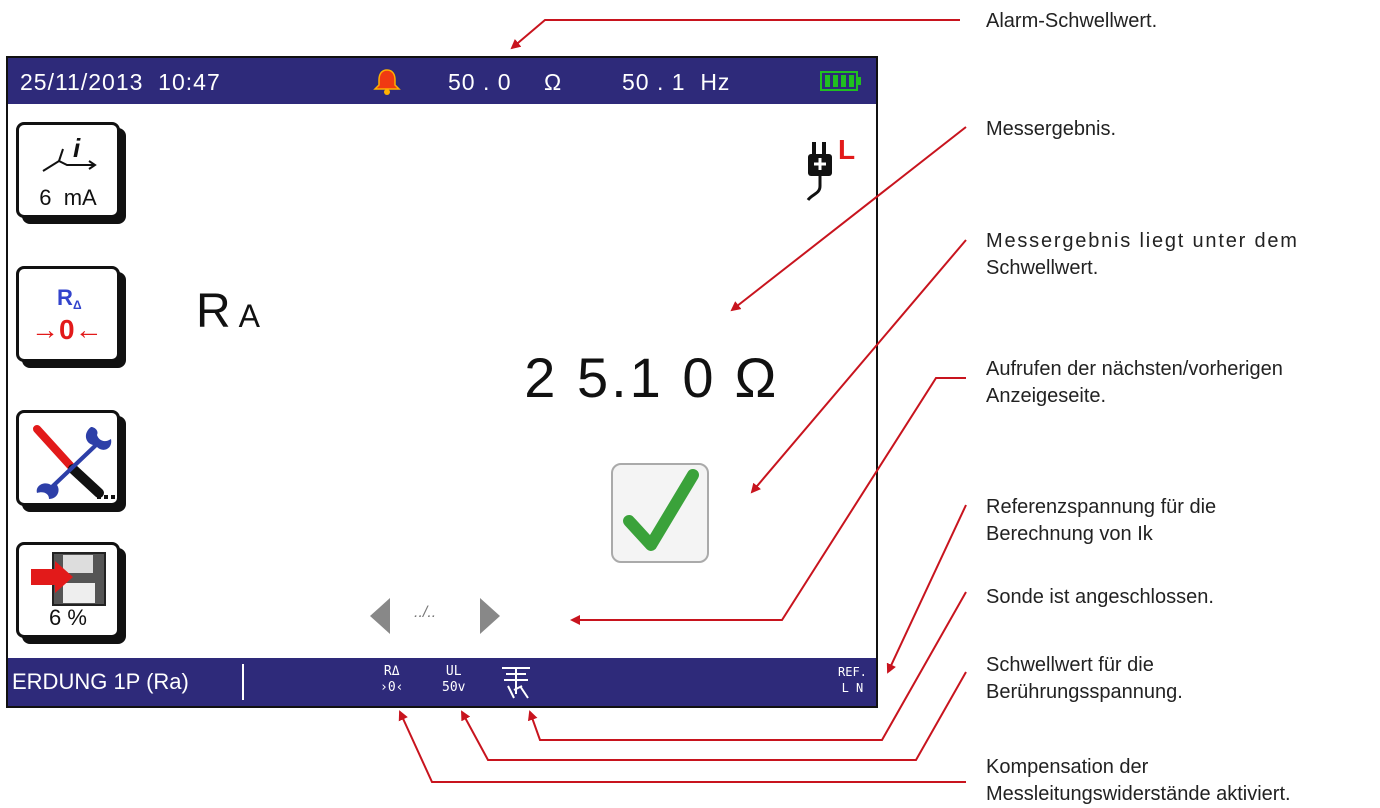 The image size is (1380, 808). I want to click on probe-arrow, so click(747, 666).